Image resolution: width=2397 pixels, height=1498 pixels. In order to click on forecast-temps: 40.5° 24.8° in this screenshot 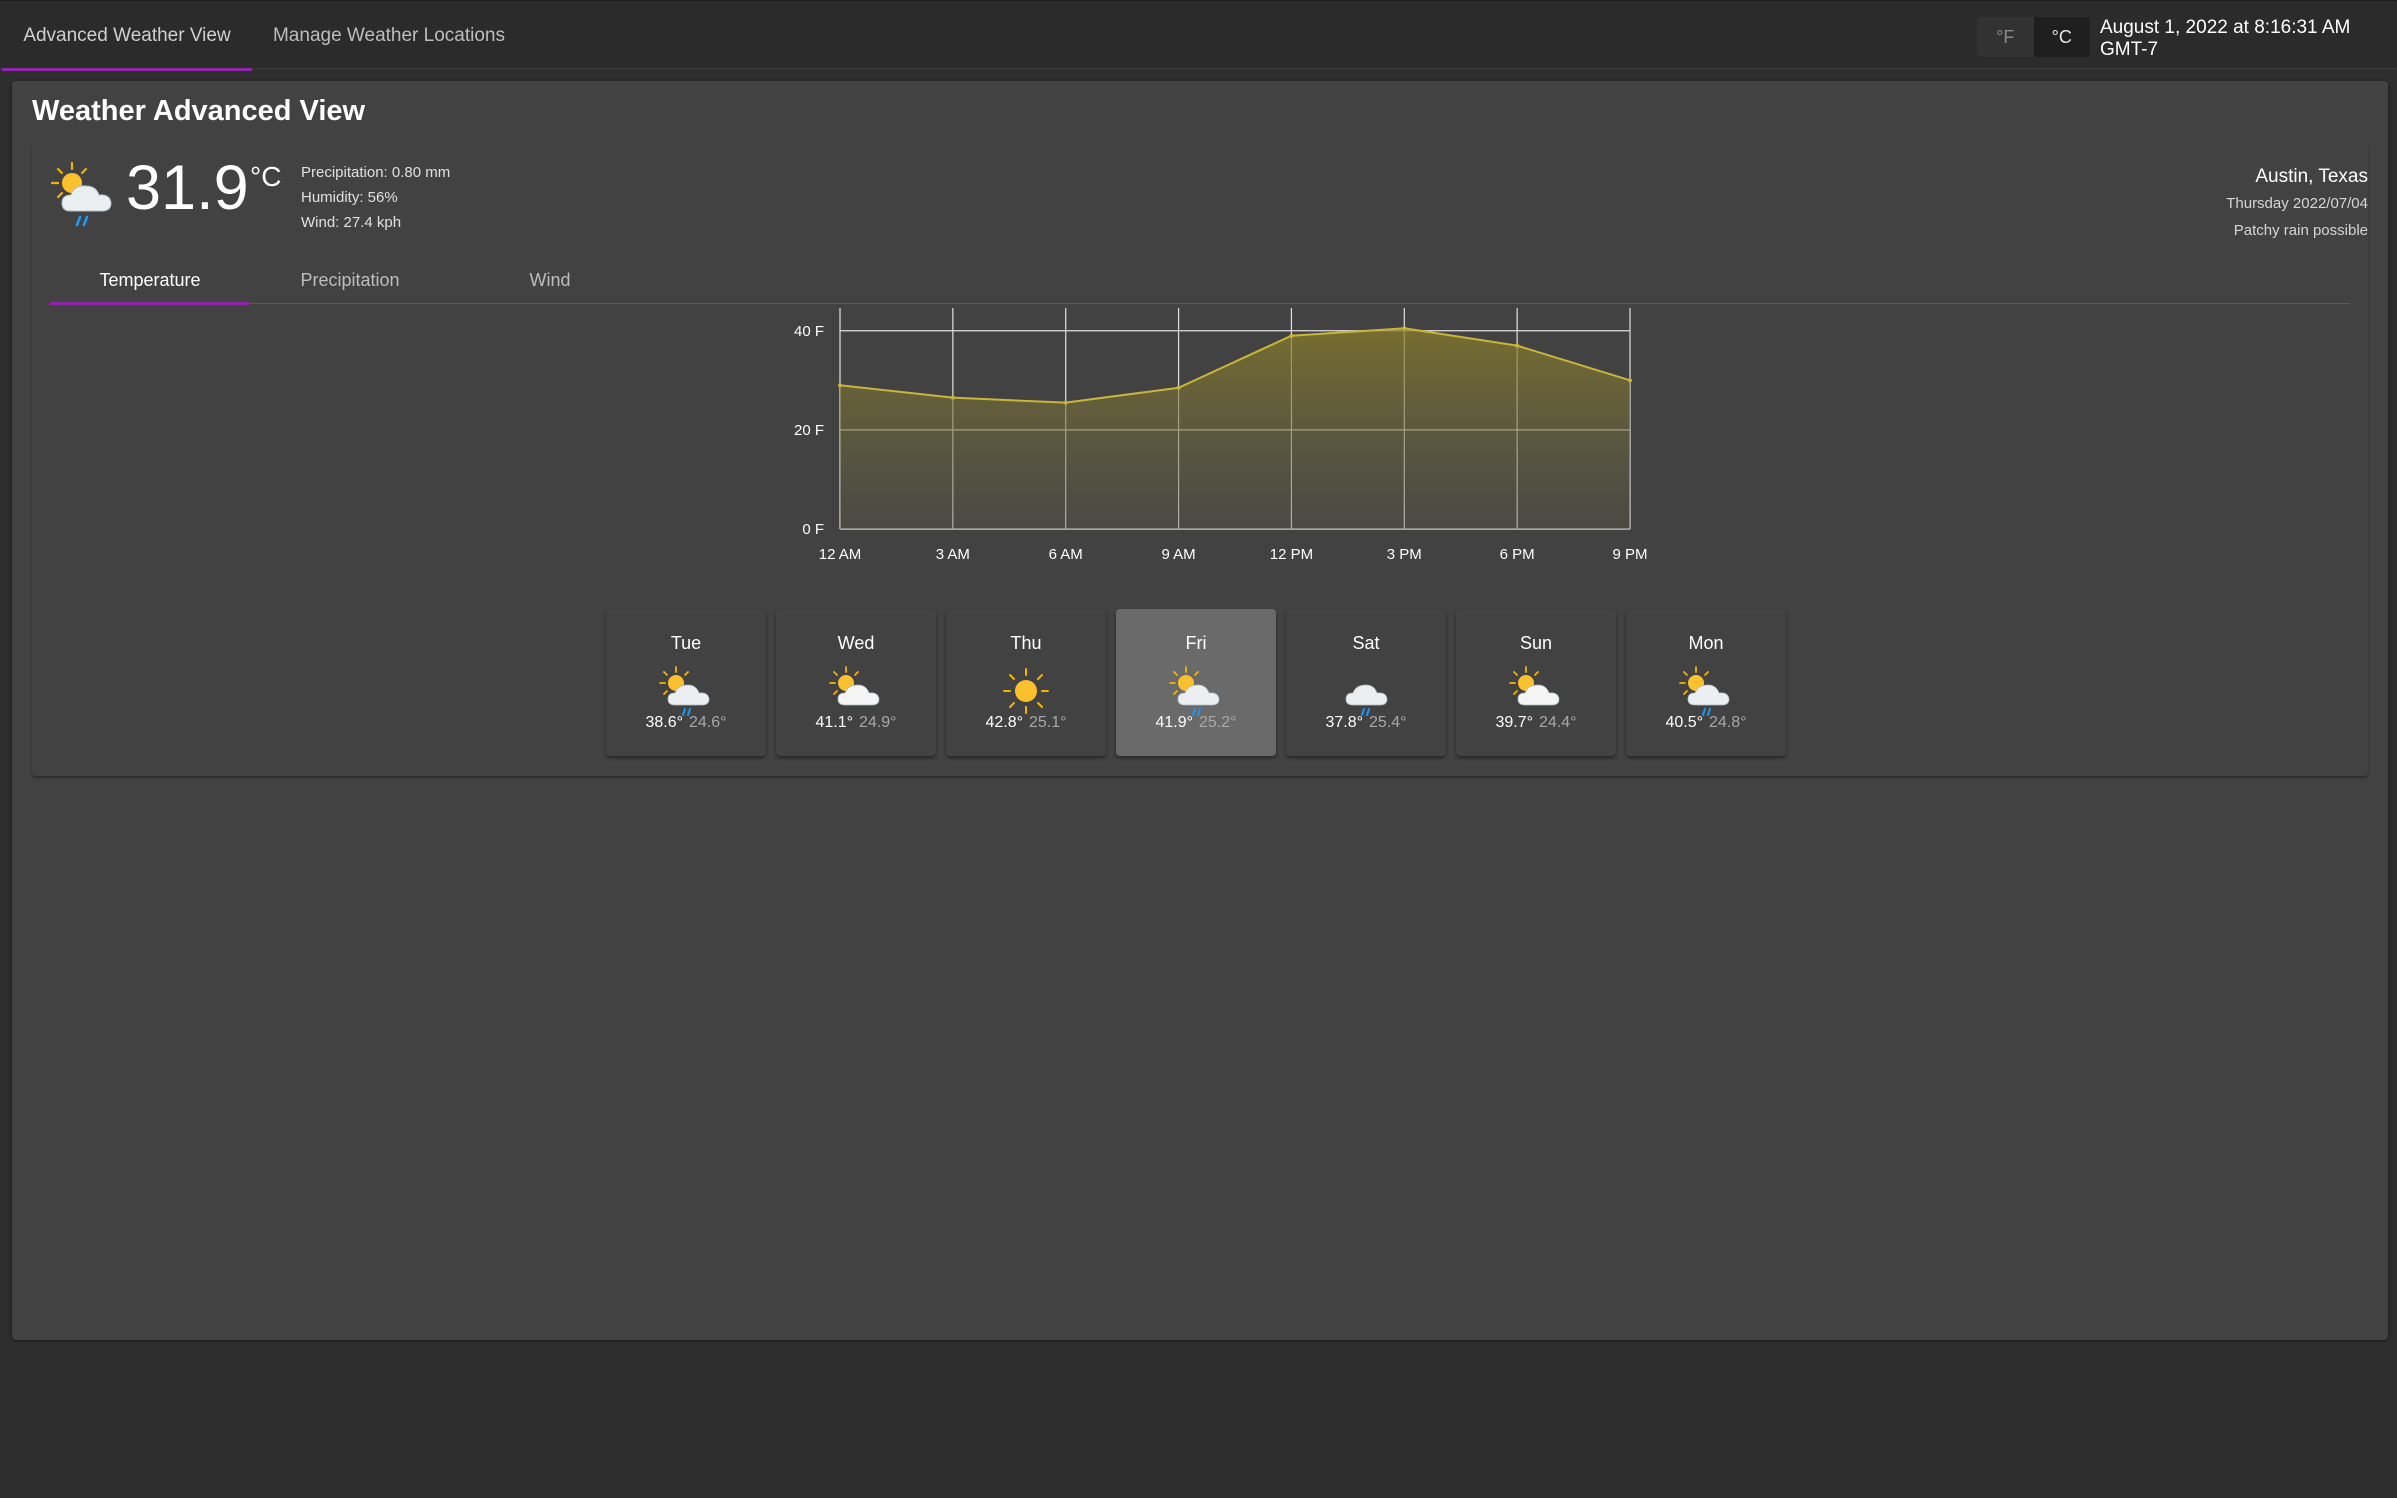, I will do `click(1706, 723)`.